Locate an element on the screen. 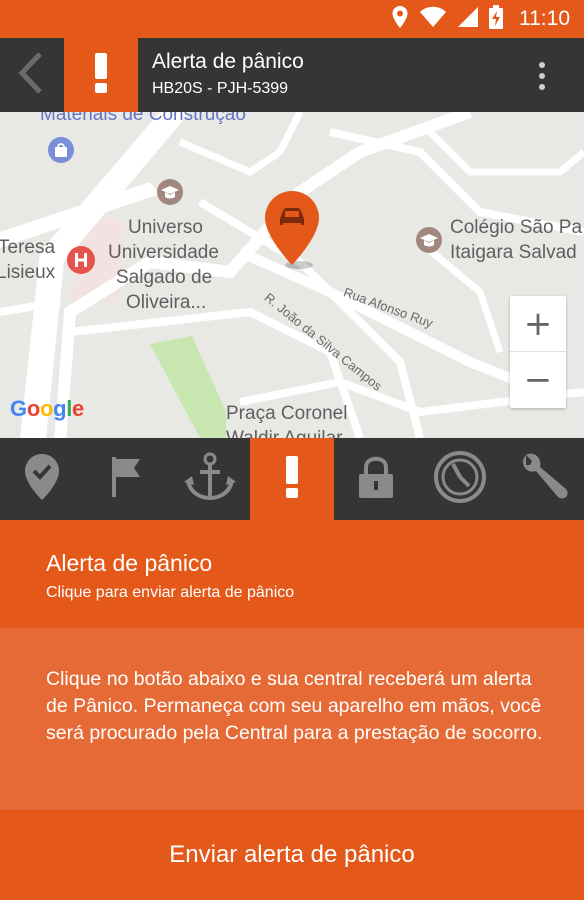  tab-anchor is located at coordinates (210, 479).